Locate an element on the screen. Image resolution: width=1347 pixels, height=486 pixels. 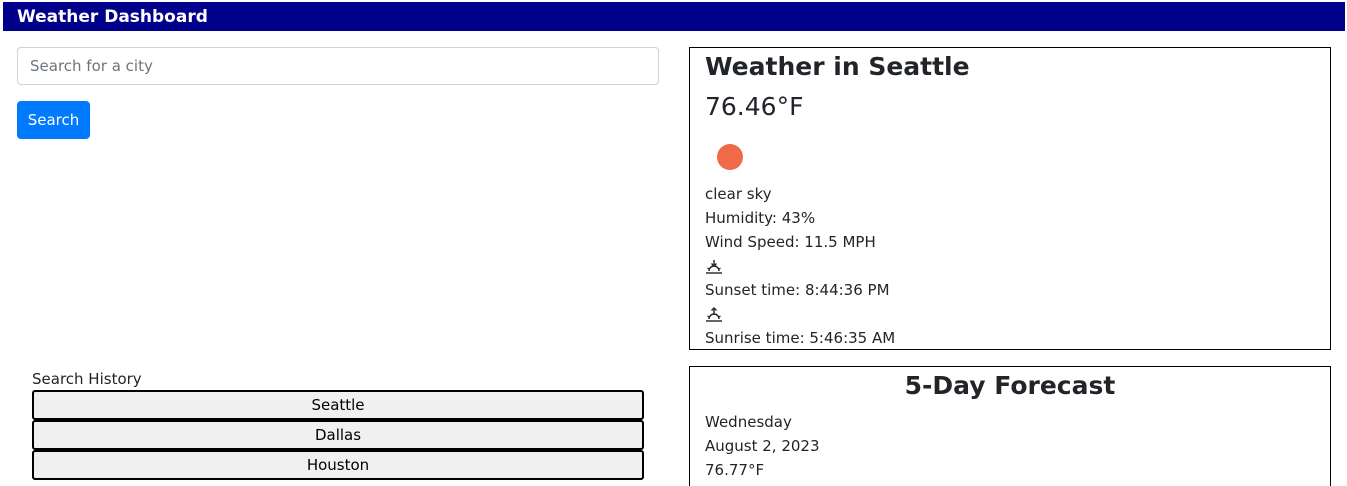
sunrise-time: Sunrise time: 5:46:35 AM is located at coordinates (800, 338).